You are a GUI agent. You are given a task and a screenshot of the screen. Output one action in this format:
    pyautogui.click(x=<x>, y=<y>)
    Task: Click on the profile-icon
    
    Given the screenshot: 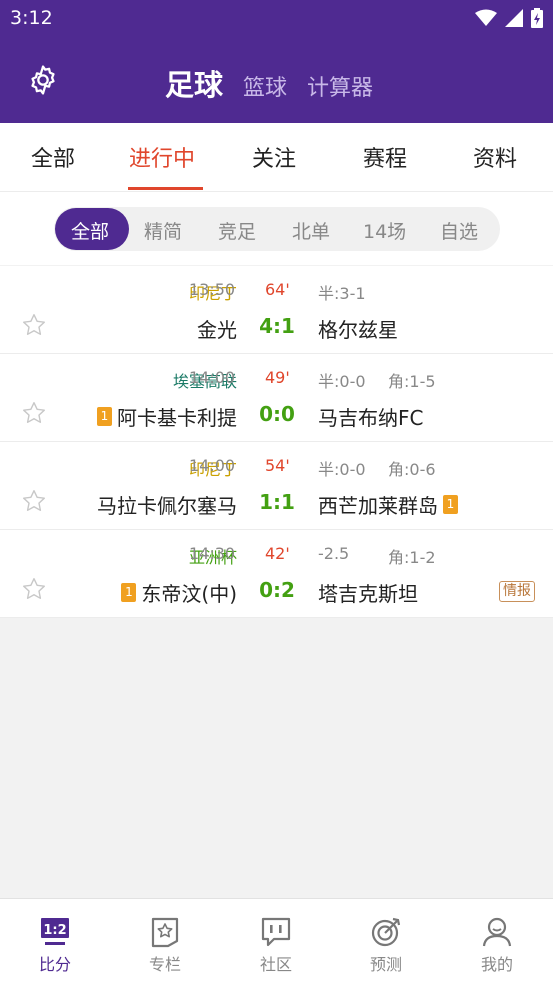 What is the action you would take?
    pyautogui.click(x=497, y=932)
    